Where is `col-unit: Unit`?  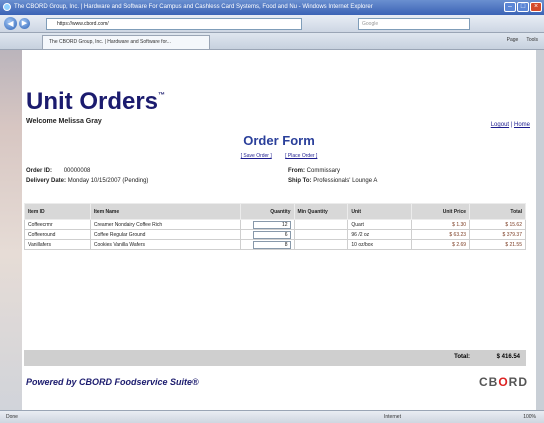
col-unit: Unit is located at coordinates (380, 211).